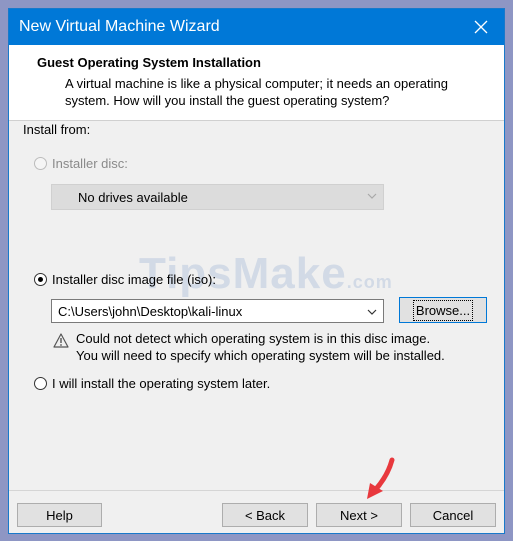  What do you see at coordinates (40, 383) in the screenshot?
I see `install-later-radio` at bounding box center [40, 383].